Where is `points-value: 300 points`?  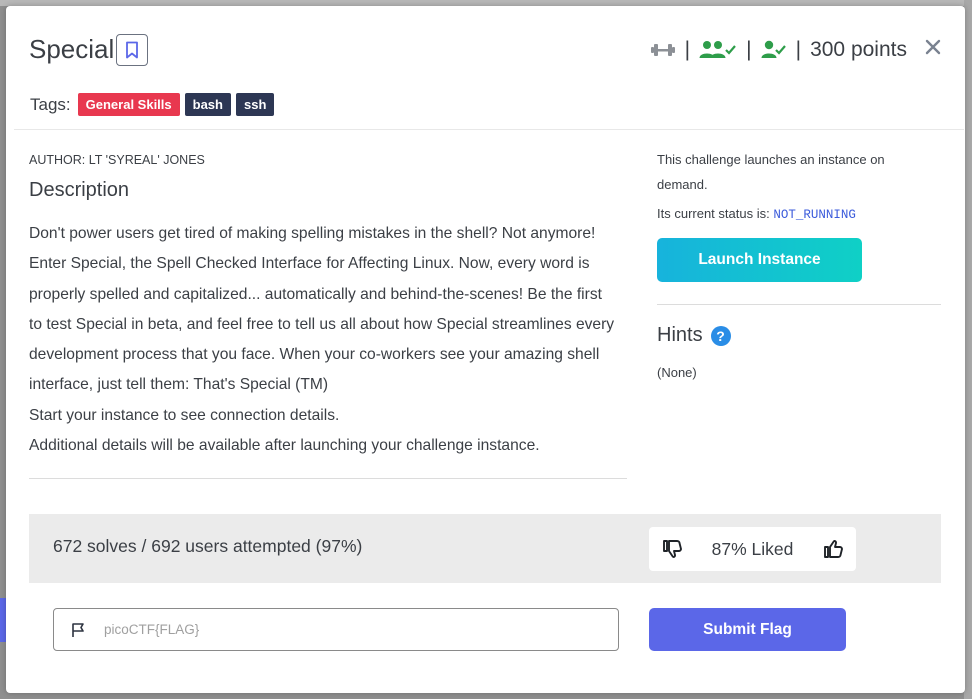 points-value: 300 points is located at coordinates (858, 49).